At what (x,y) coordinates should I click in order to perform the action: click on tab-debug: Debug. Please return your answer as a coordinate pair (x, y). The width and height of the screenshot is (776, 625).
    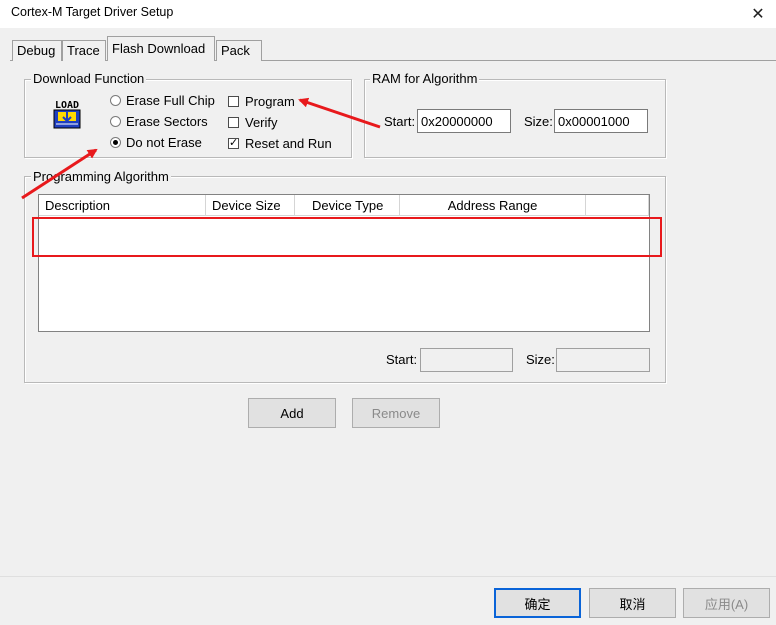
    Looking at the image, I should click on (37, 50).